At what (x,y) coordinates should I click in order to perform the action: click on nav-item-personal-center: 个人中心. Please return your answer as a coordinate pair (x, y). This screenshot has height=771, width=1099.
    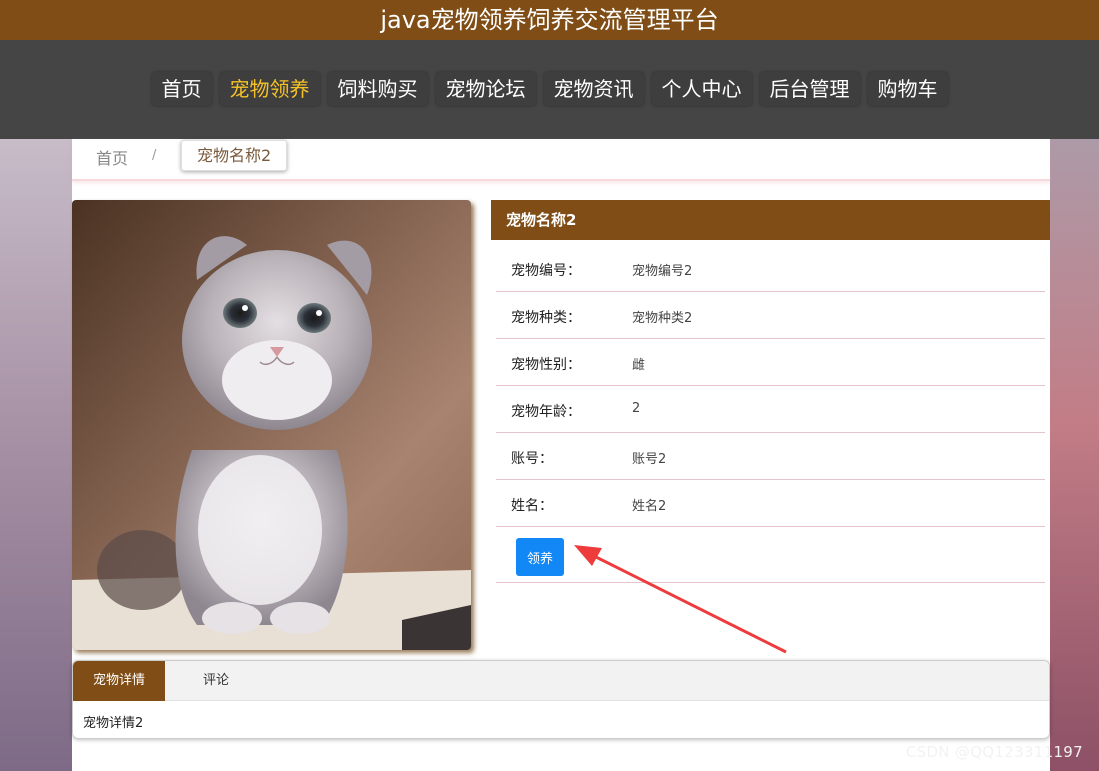
    Looking at the image, I should click on (701, 89).